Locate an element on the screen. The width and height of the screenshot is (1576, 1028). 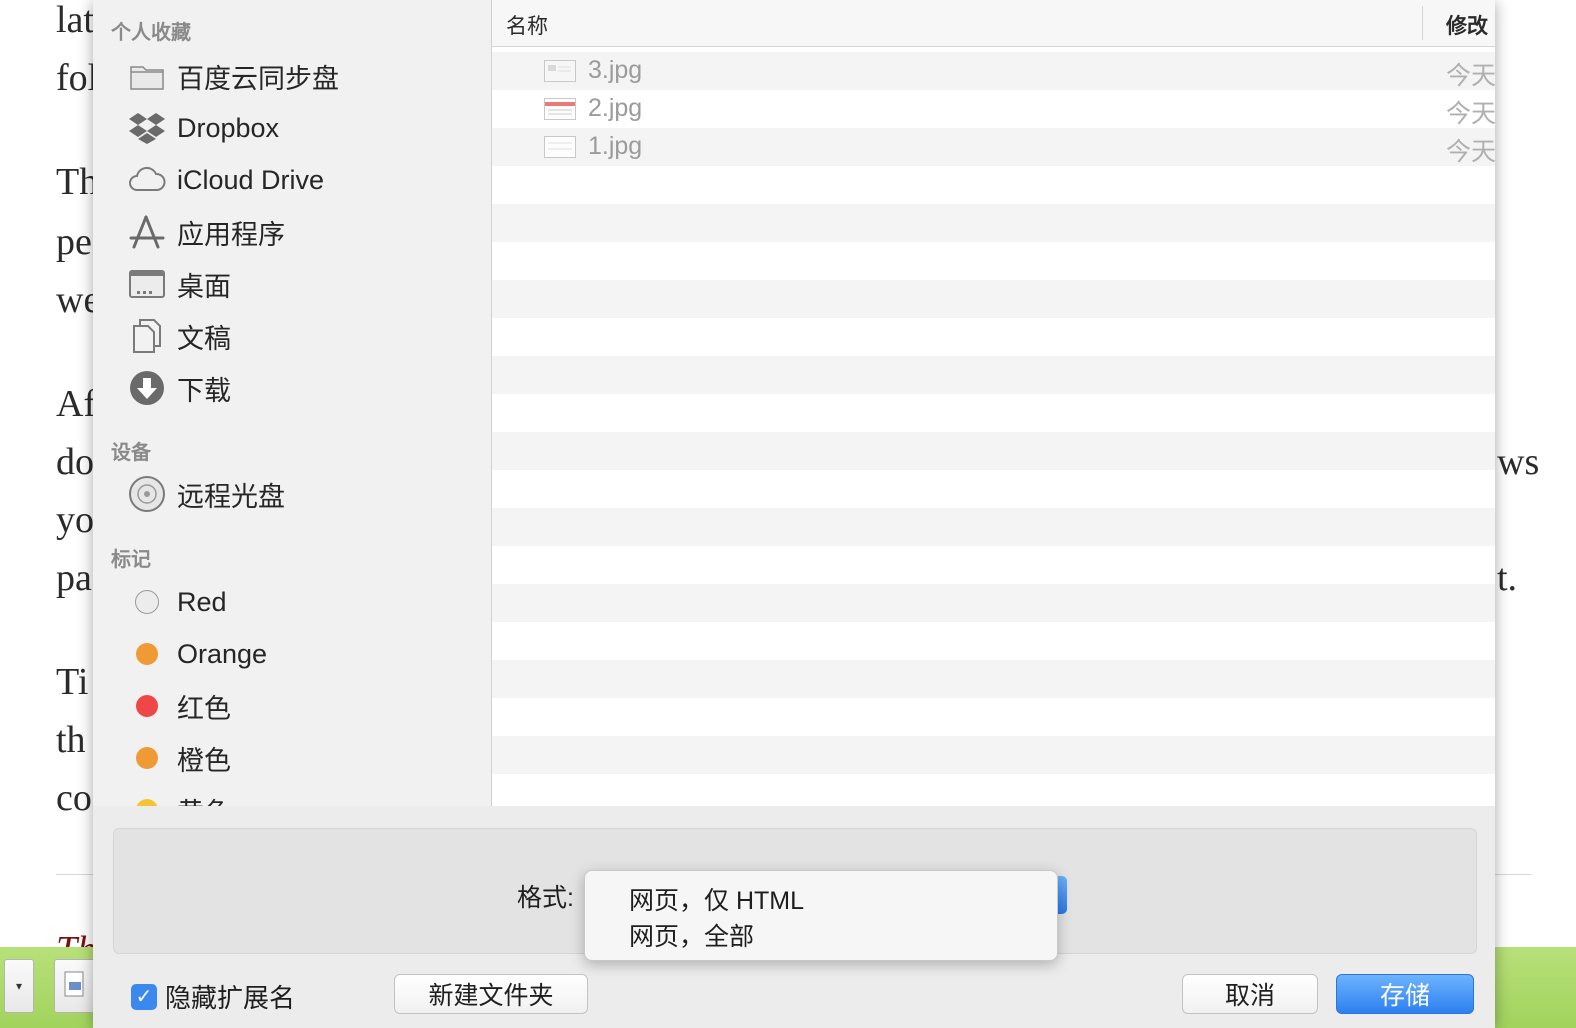
sidebar-item-tag-orange-cn: 橙色 is located at coordinates (179, 758).